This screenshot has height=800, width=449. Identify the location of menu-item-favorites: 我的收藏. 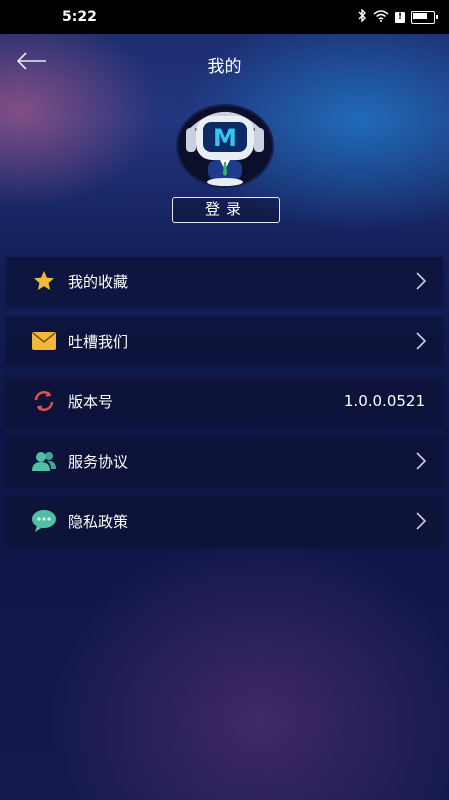
(224, 281).